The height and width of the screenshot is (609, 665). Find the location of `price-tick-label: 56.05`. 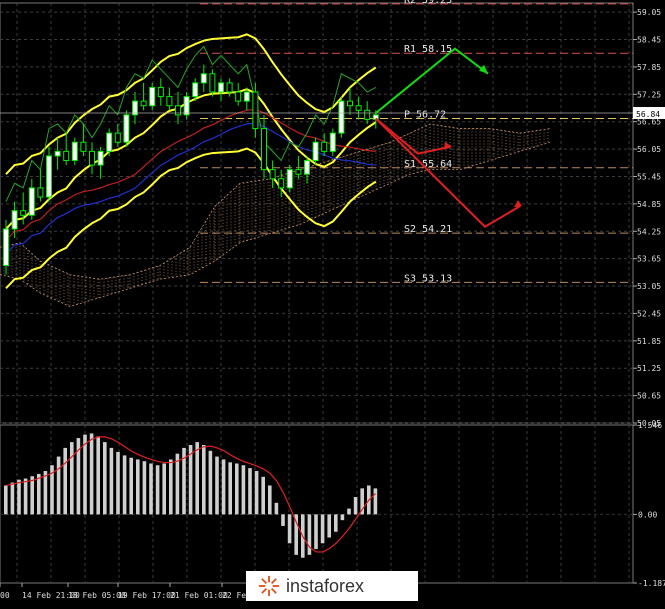

price-tick-label: 56.05 is located at coordinates (649, 149).